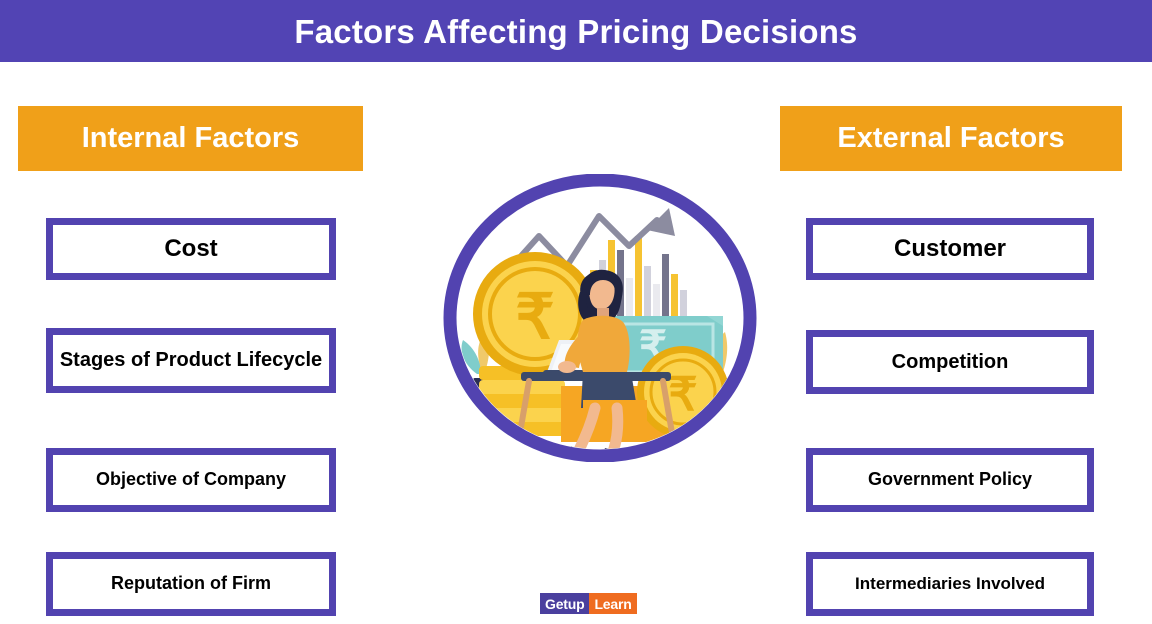 The height and width of the screenshot is (624, 1152). I want to click on factor-label-internal-3: Objective of Company, so click(191, 479).